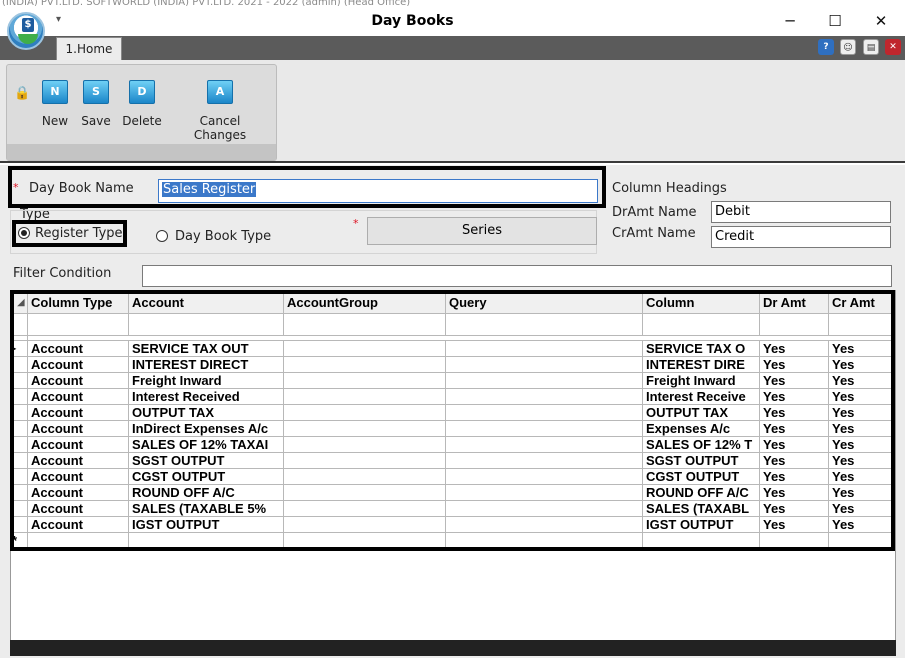 This screenshot has height=658, width=905. What do you see at coordinates (78, 302) in the screenshot?
I see `column-header: Column Type` at bounding box center [78, 302].